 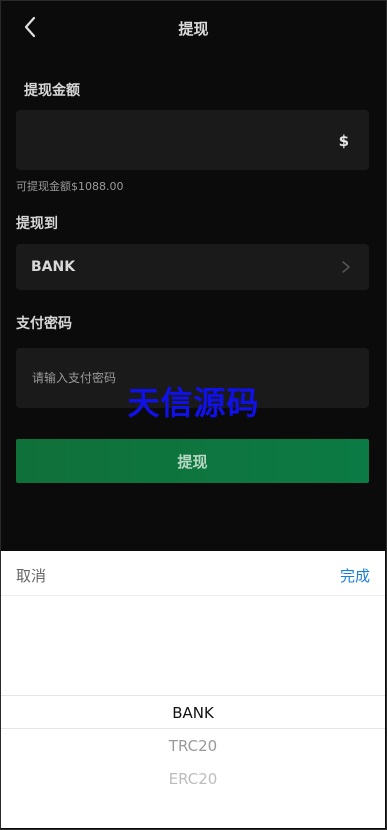 What do you see at coordinates (44, 324) in the screenshot?
I see `password-label: 支付密码` at bounding box center [44, 324].